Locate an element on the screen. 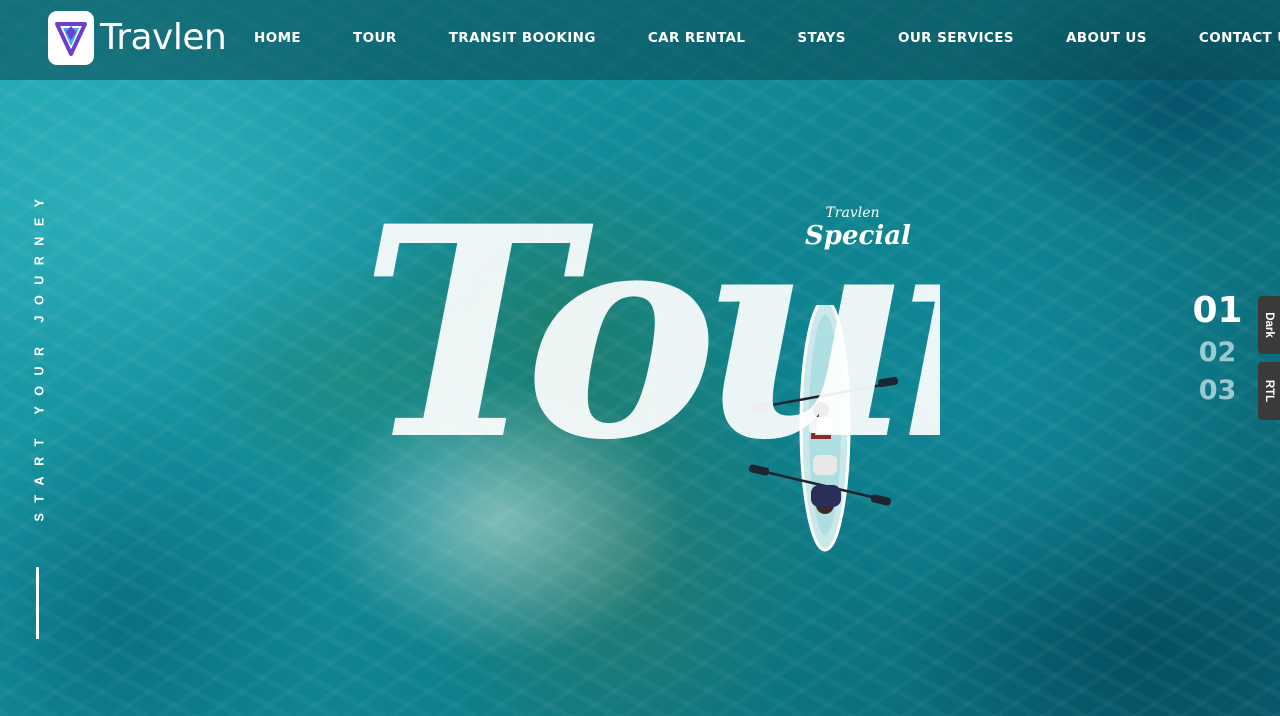 The width and height of the screenshot is (1280, 716). nav-car-rental: CAR RENTAL is located at coordinates (697, 38).